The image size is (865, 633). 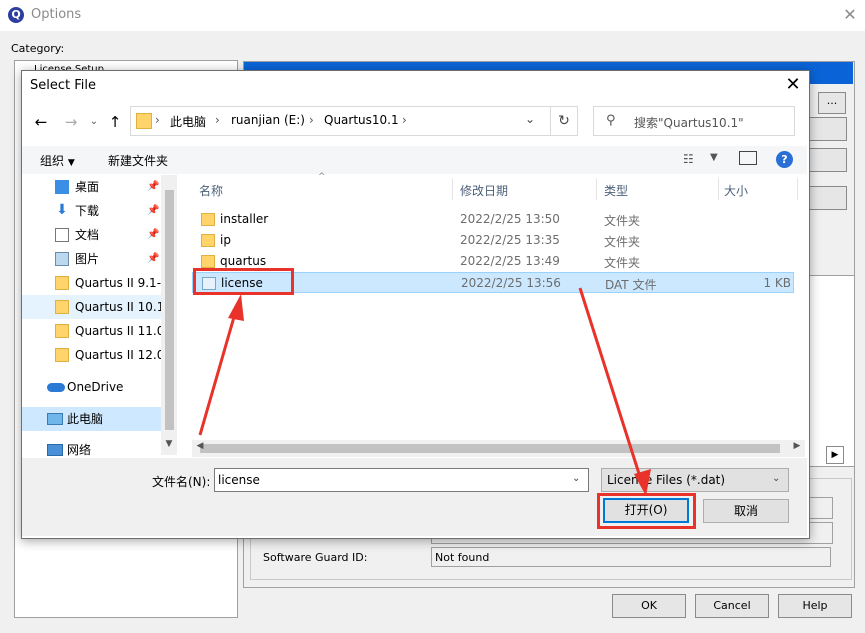 I want to click on nav-scrollbar-thumb, so click(x=169, y=310).